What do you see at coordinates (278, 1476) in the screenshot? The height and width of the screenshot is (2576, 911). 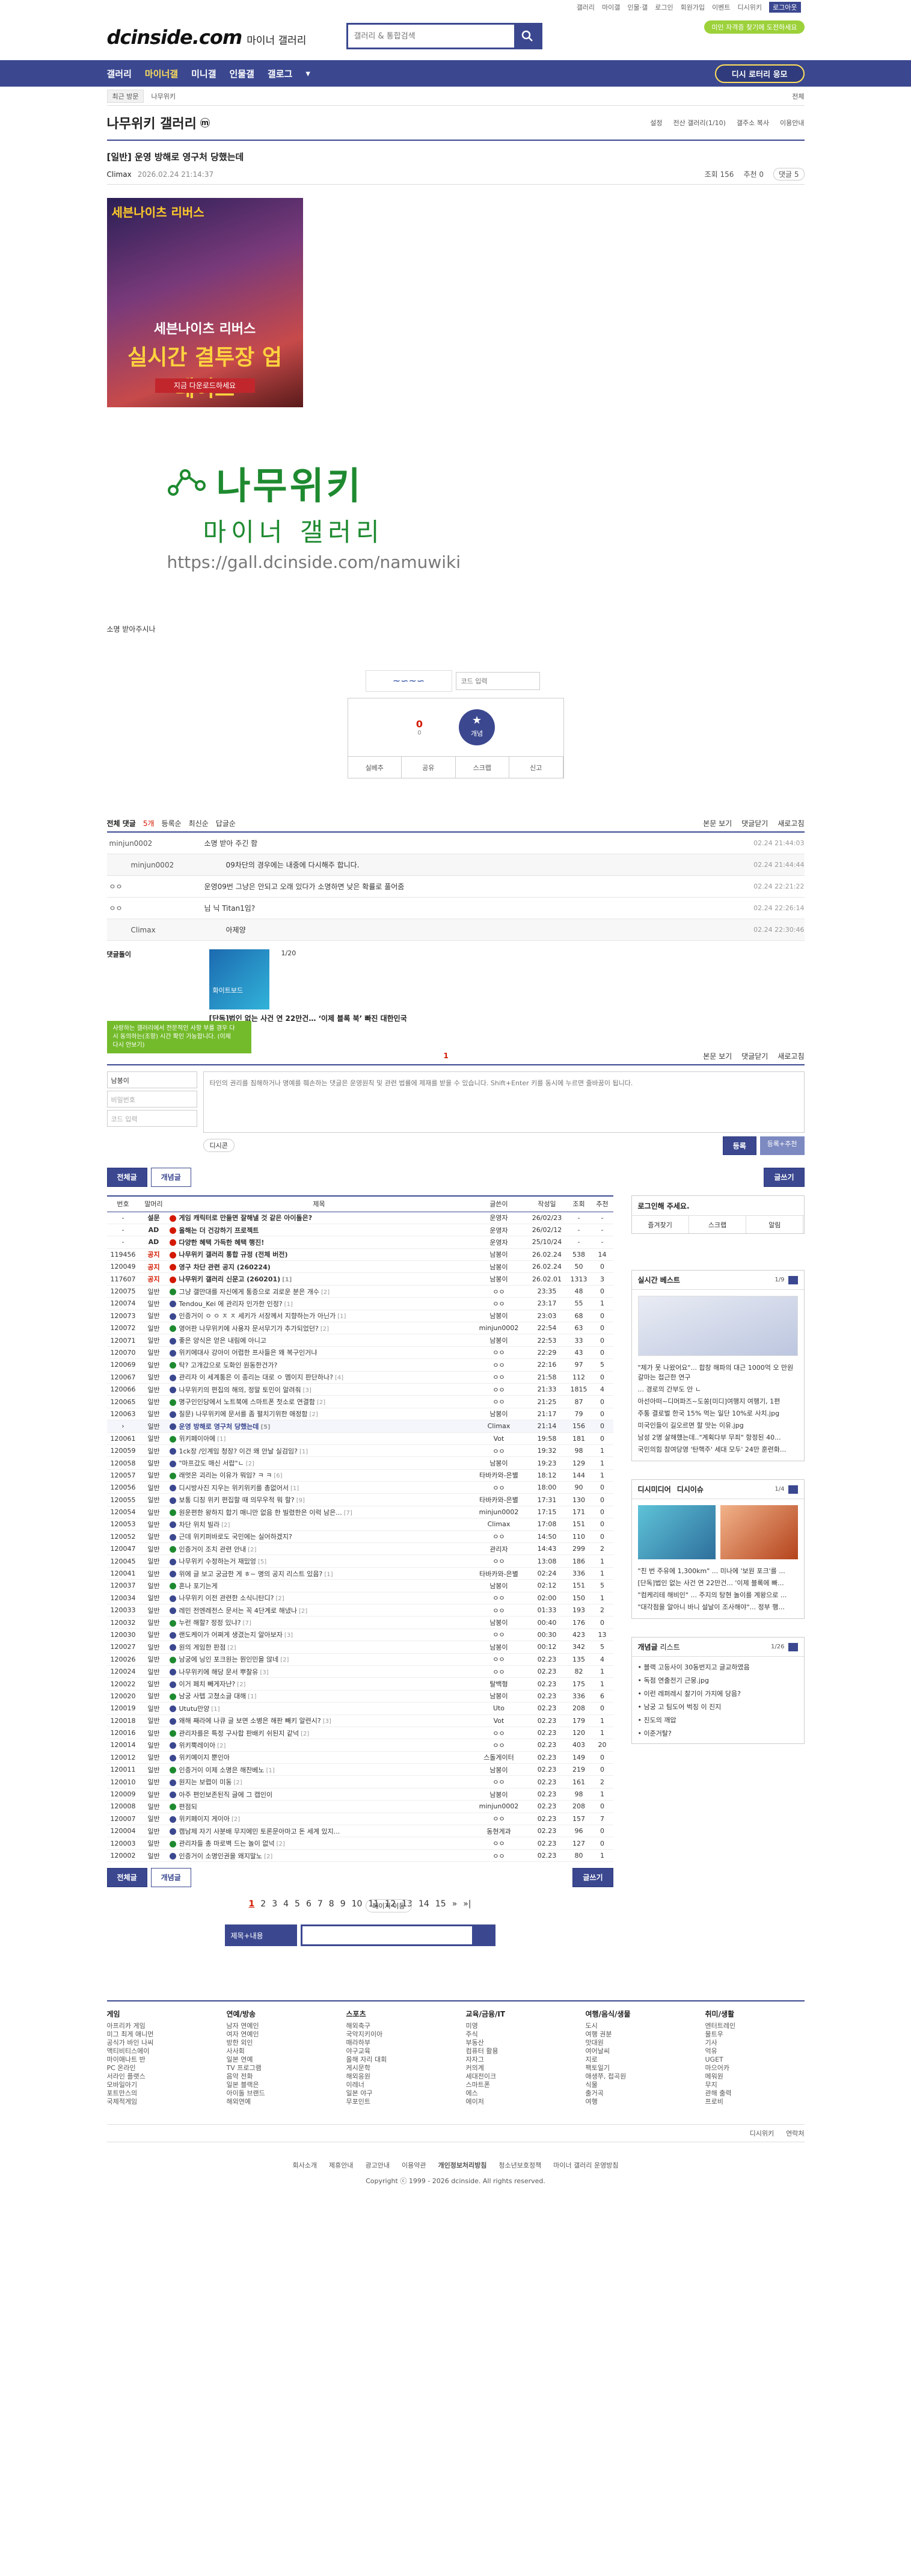 I see `row-comment-count: [6]` at bounding box center [278, 1476].